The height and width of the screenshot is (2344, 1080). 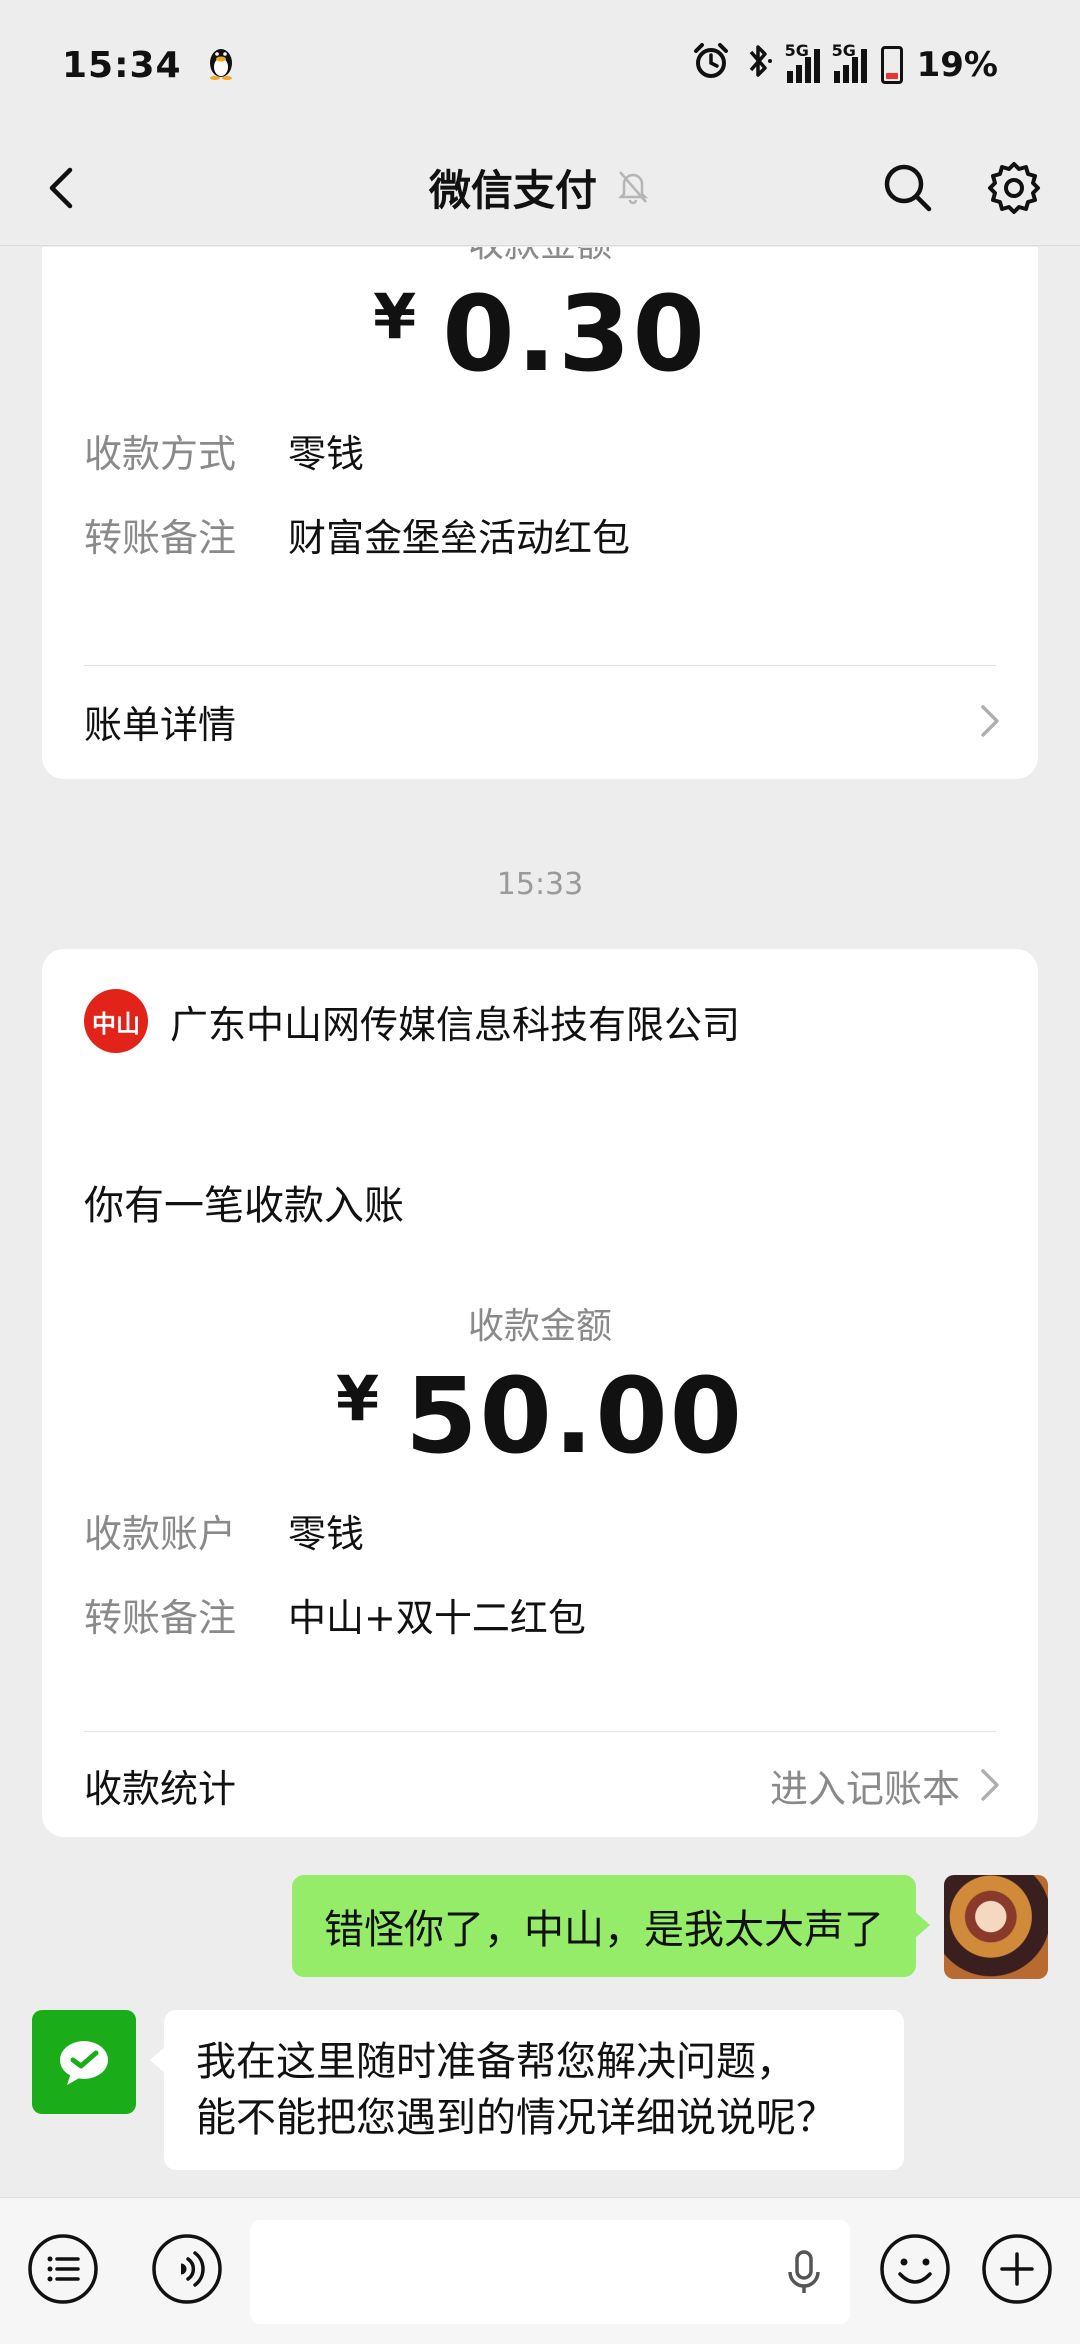 I want to click on merchant-header: 中山 广东中山网传媒信息科技有限公司, so click(x=412, y=1021).